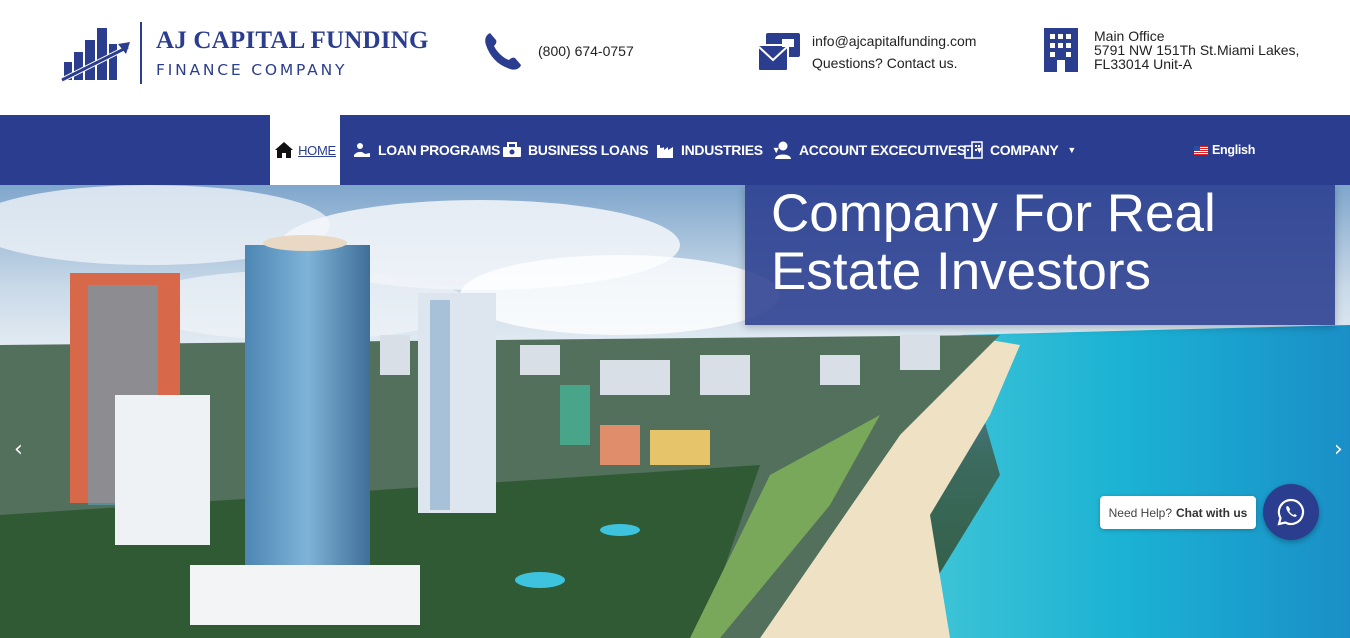  I want to click on nav-company: COMPANY ▼, so click(1020, 150).